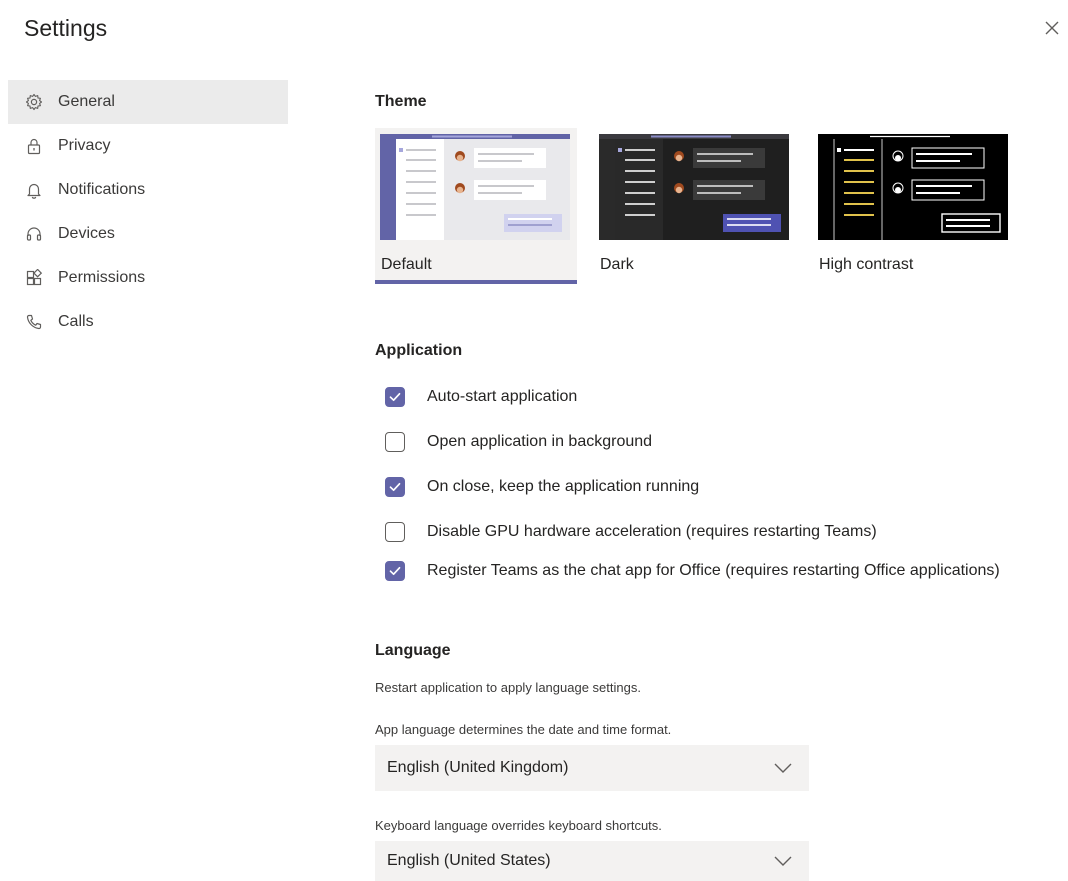 The height and width of the screenshot is (881, 1068). Describe the element at coordinates (34, 322) in the screenshot. I see `phone-icon` at that location.